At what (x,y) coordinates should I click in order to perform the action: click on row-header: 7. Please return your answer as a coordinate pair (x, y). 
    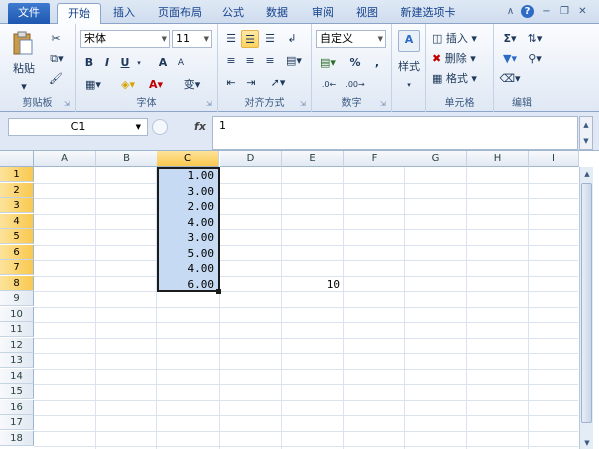
    Looking at the image, I should click on (17, 267).